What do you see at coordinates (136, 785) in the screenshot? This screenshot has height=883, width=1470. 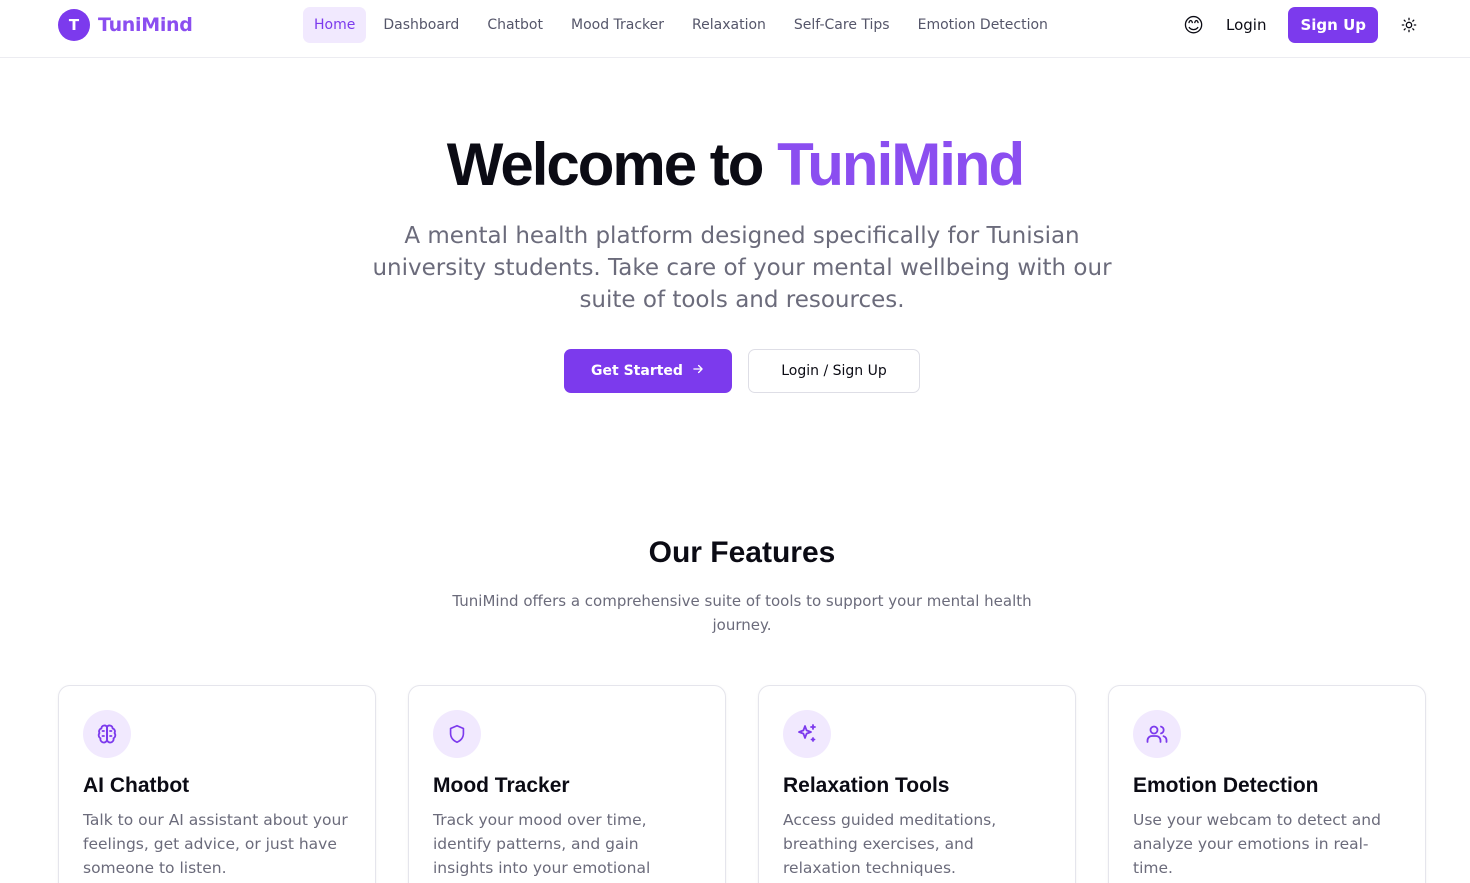 I see `feature-card-title: AI Chatbot` at bounding box center [136, 785].